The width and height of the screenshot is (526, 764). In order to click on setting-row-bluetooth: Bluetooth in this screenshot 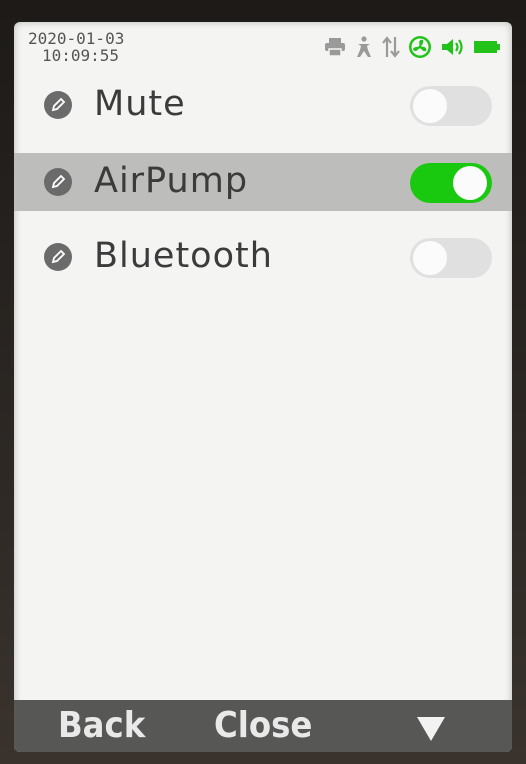, I will do `click(263, 257)`.